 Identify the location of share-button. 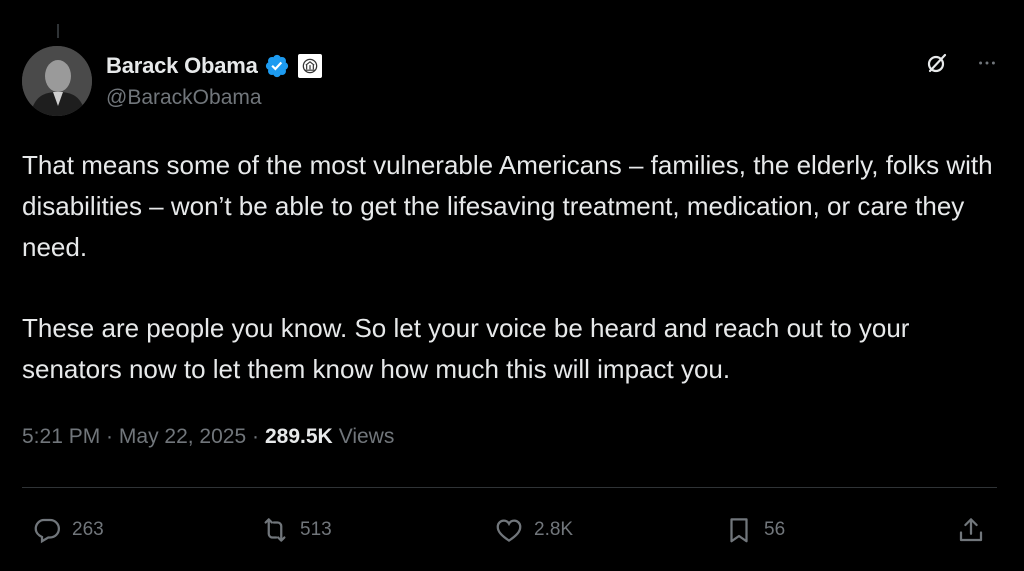
(971, 530).